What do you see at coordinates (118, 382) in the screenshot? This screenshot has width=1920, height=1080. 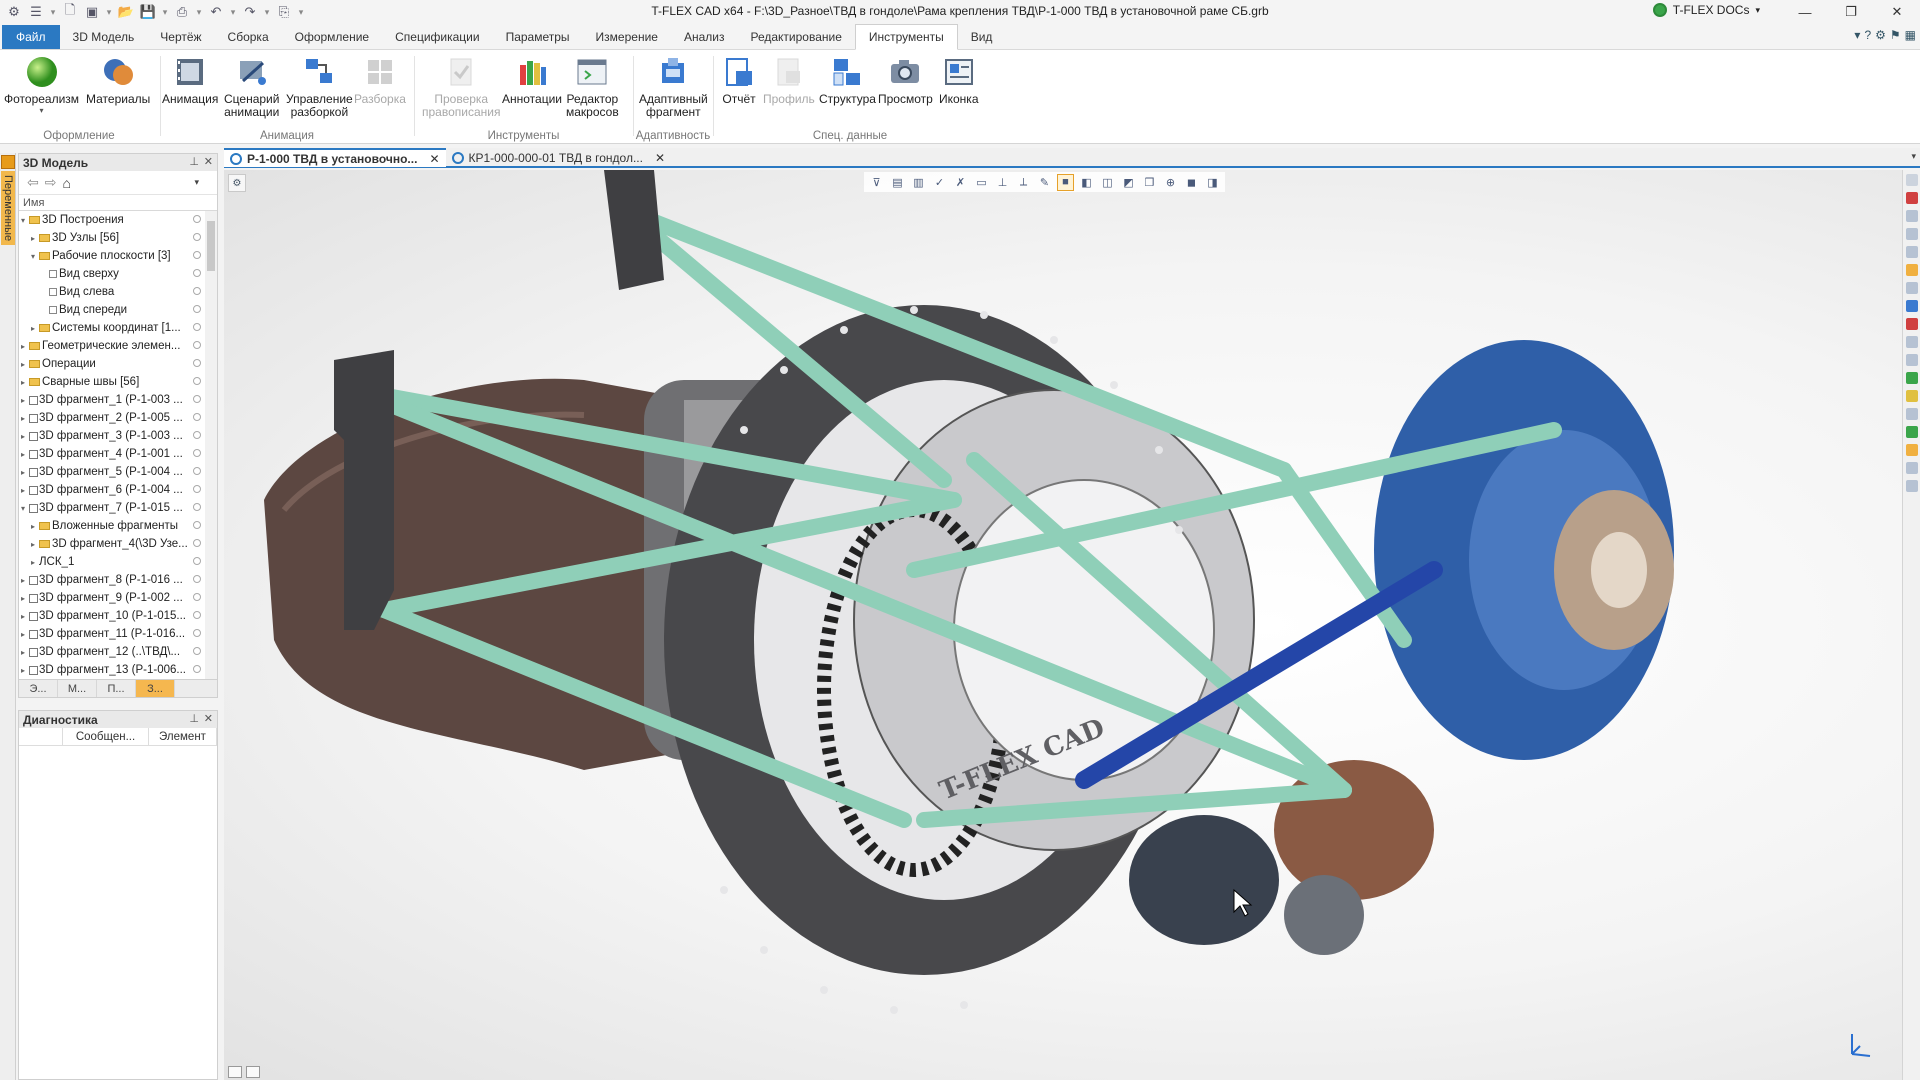 I see `tree-item: ▸ Сварные швы [56]` at bounding box center [118, 382].